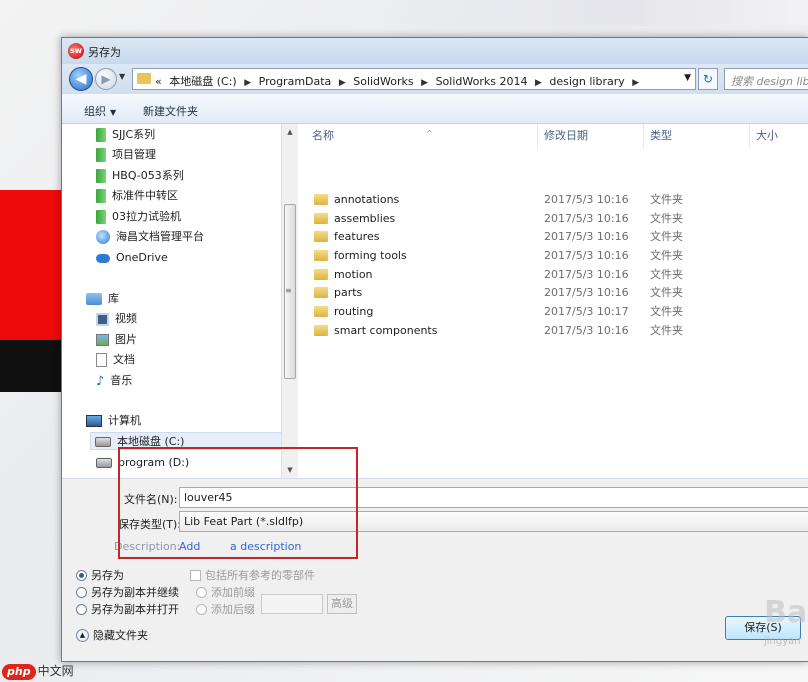  What do you see at coordinates (202, 81) in the screenshot?
I see `breadcrumb-item: 本地磁盘 (C:)` at bounding box center [202, 81].